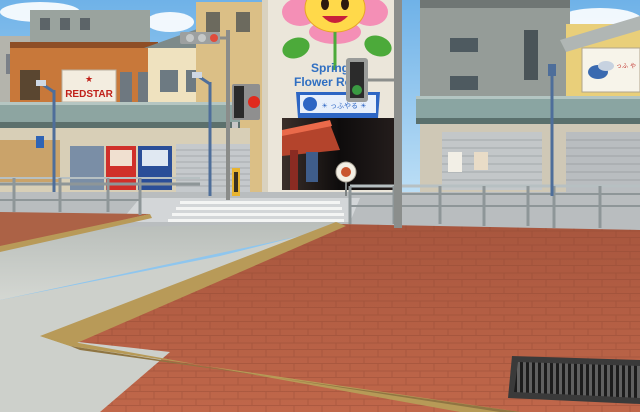 Image resolution: width=640 pixels, height=412 pixels. What do you see at coordinates (530, 159) in the screenshot?
I see `shopfront-right` at bounding box center [530, 159].